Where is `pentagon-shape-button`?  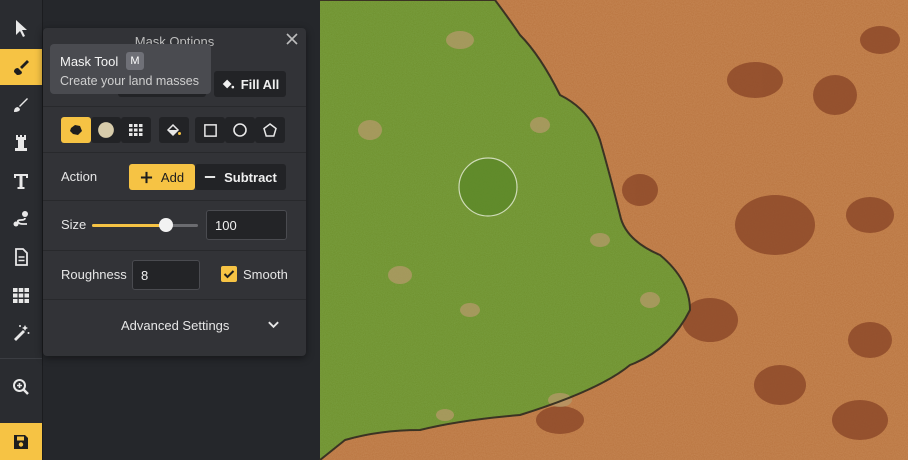
pentagon-shape-button is located at coordinates (270, 130).